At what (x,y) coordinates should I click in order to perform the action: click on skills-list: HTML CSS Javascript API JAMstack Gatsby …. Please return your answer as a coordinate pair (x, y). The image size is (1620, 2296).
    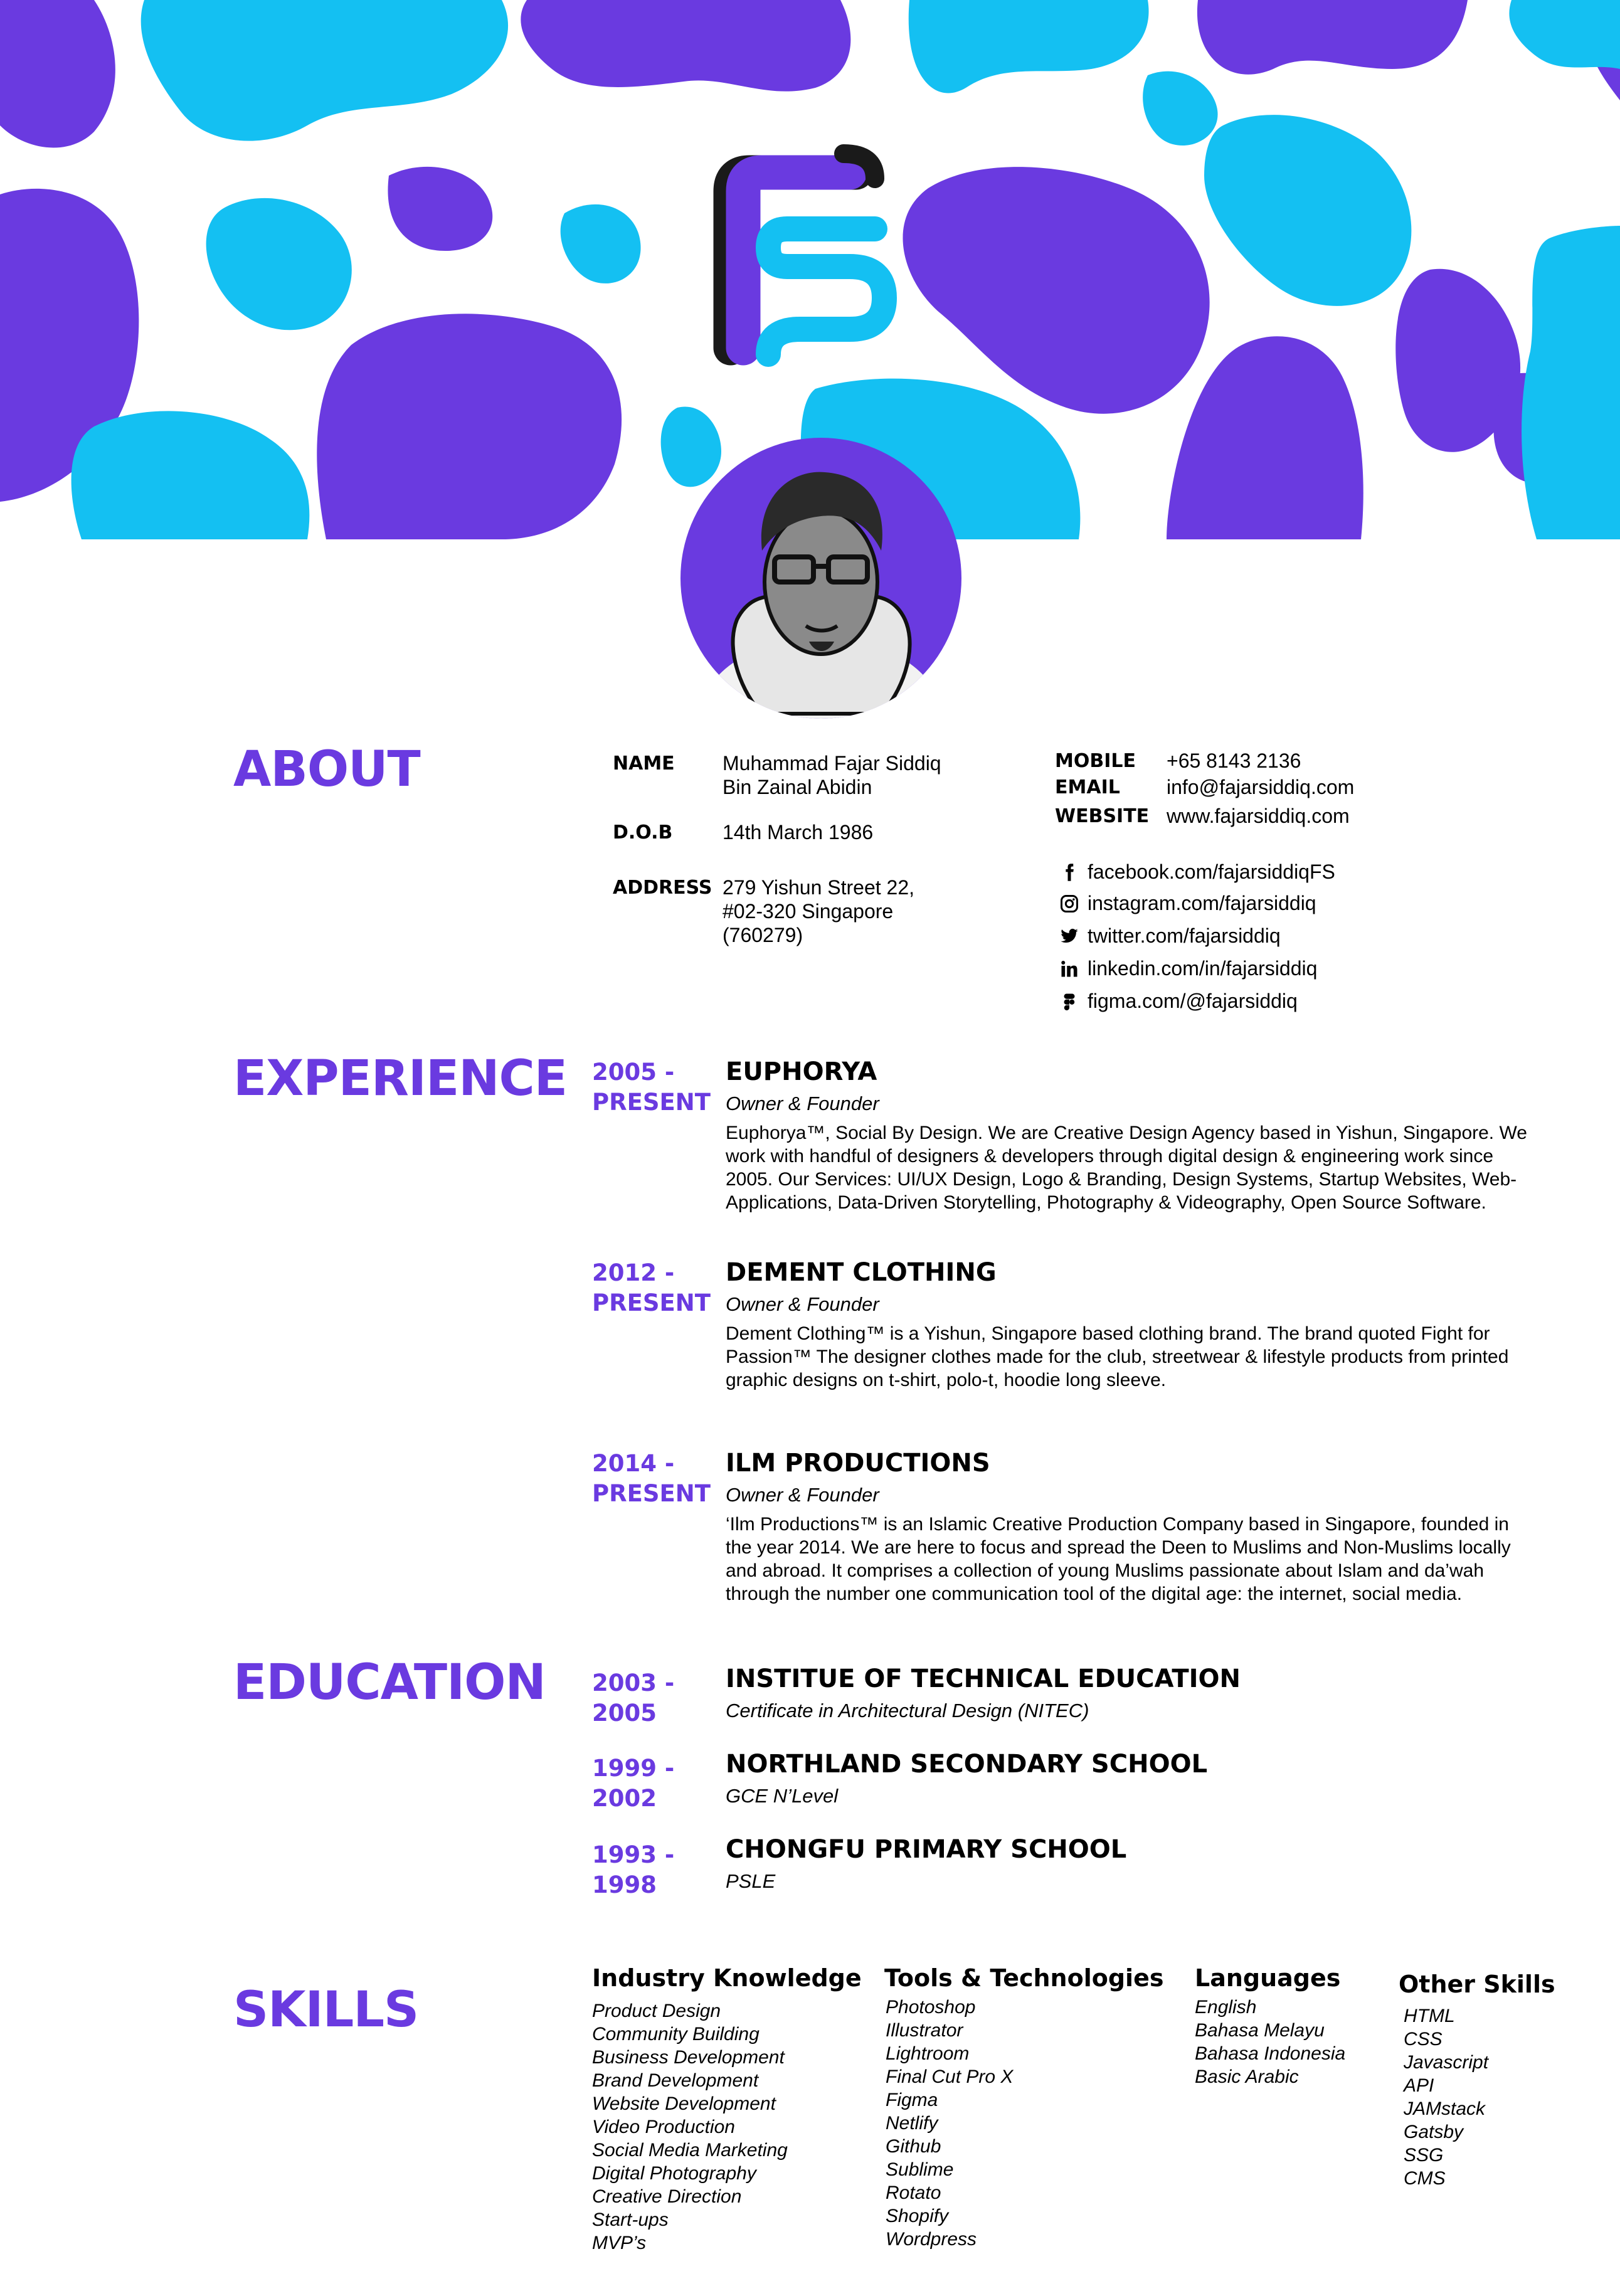
    Looking at the image, I should click on (1446, 2097).